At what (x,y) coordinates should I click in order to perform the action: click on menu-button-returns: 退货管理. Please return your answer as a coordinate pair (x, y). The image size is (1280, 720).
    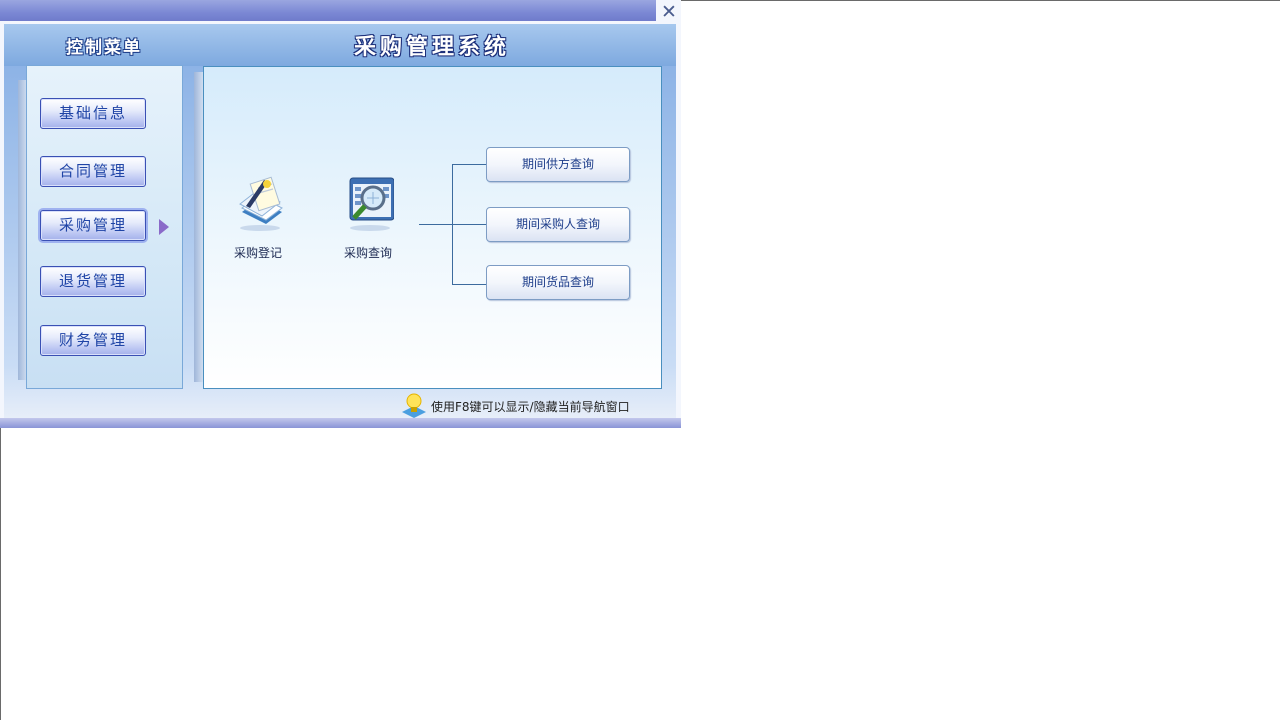
    Looking at the image, I should click on (93, 281).